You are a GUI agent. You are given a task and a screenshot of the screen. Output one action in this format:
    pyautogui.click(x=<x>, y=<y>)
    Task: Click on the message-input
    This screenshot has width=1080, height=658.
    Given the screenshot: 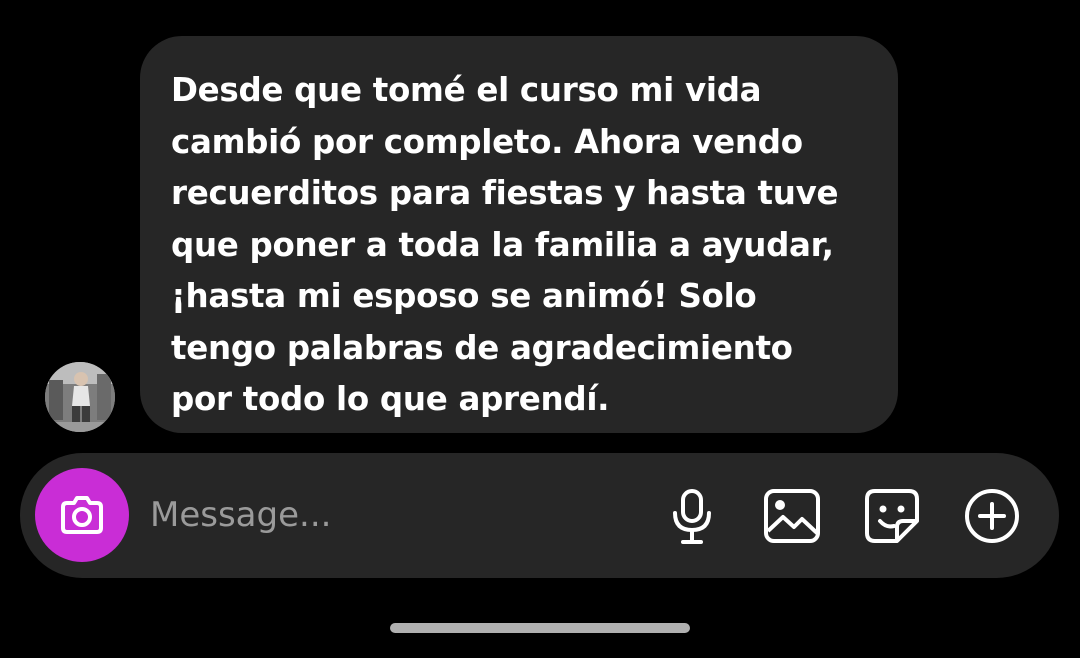 What is the action you would take?
    pyautogui.click(x=390, y=515)
    